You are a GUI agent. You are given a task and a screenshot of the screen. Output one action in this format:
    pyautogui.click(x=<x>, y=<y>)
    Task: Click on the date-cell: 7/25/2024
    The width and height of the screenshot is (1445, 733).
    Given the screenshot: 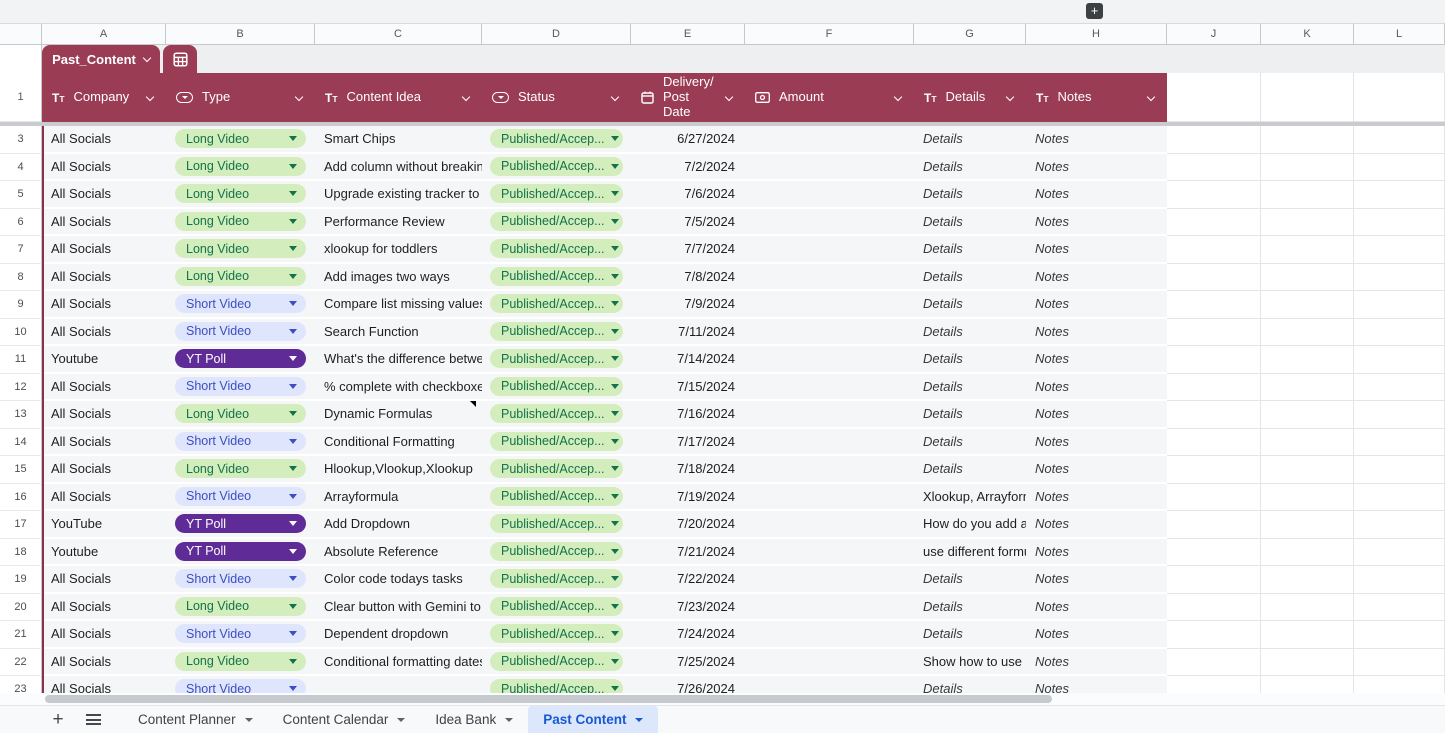 What is the action you would take?
    pyautogui.click(x=688, y=662)
    